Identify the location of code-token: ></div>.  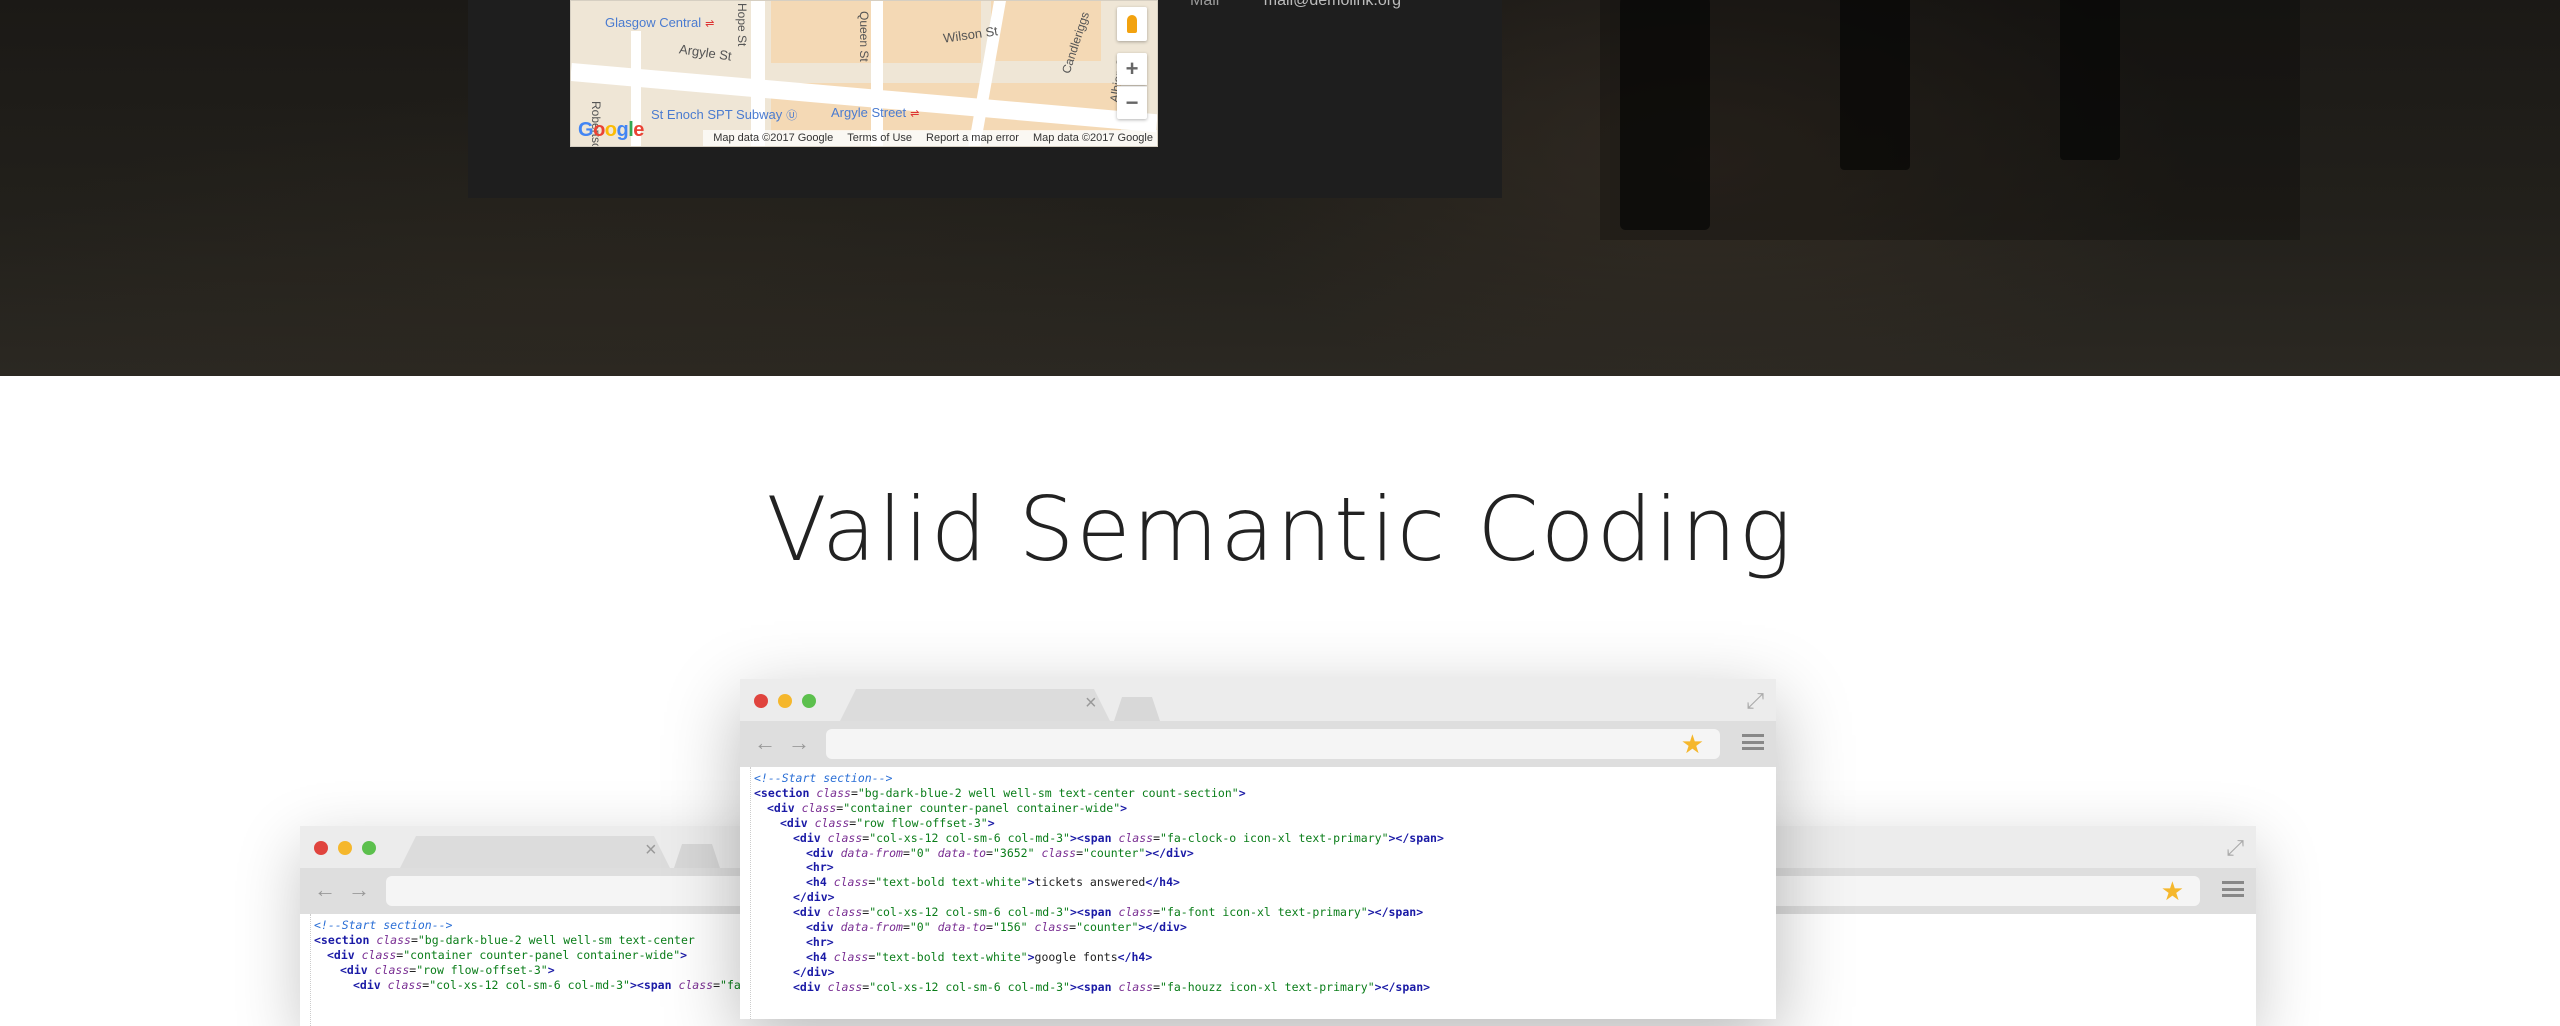
(1162, 927).